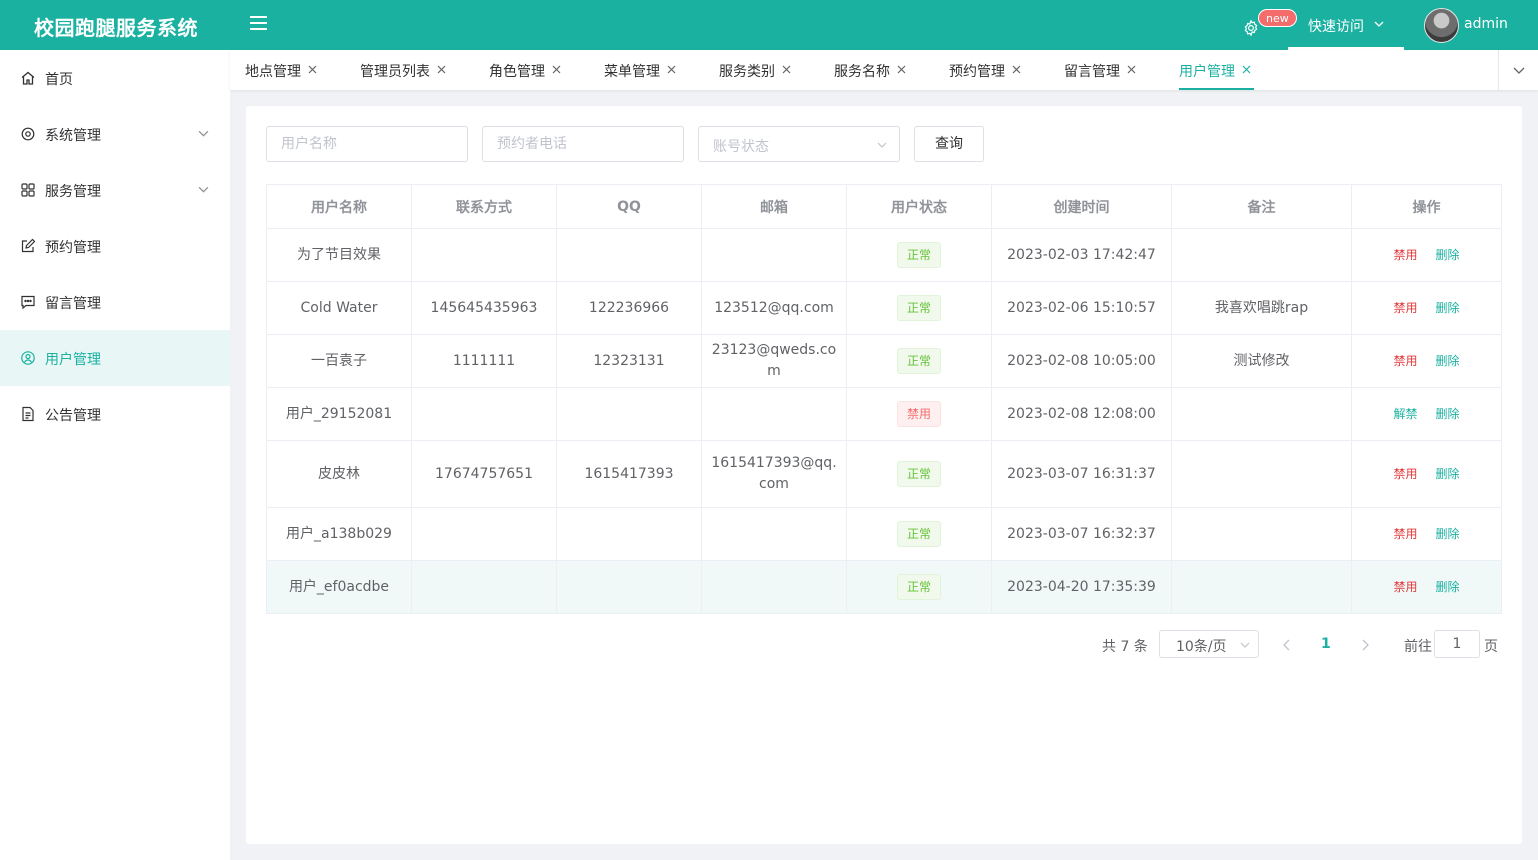  I want to click on username-field, so click(366, 144).